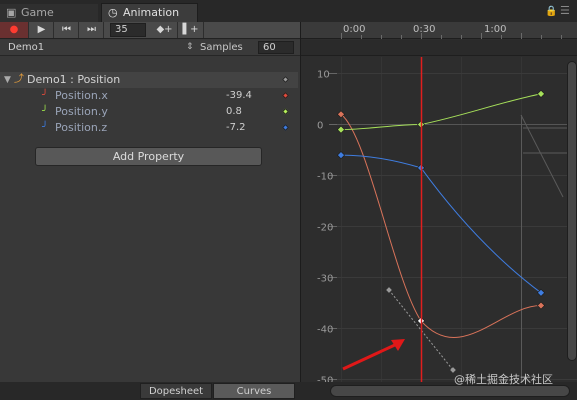  What do you see at coordinates (325, 330) in the screenshot?
I see `y-axis-label: -40` at bounding box center [325, 330].